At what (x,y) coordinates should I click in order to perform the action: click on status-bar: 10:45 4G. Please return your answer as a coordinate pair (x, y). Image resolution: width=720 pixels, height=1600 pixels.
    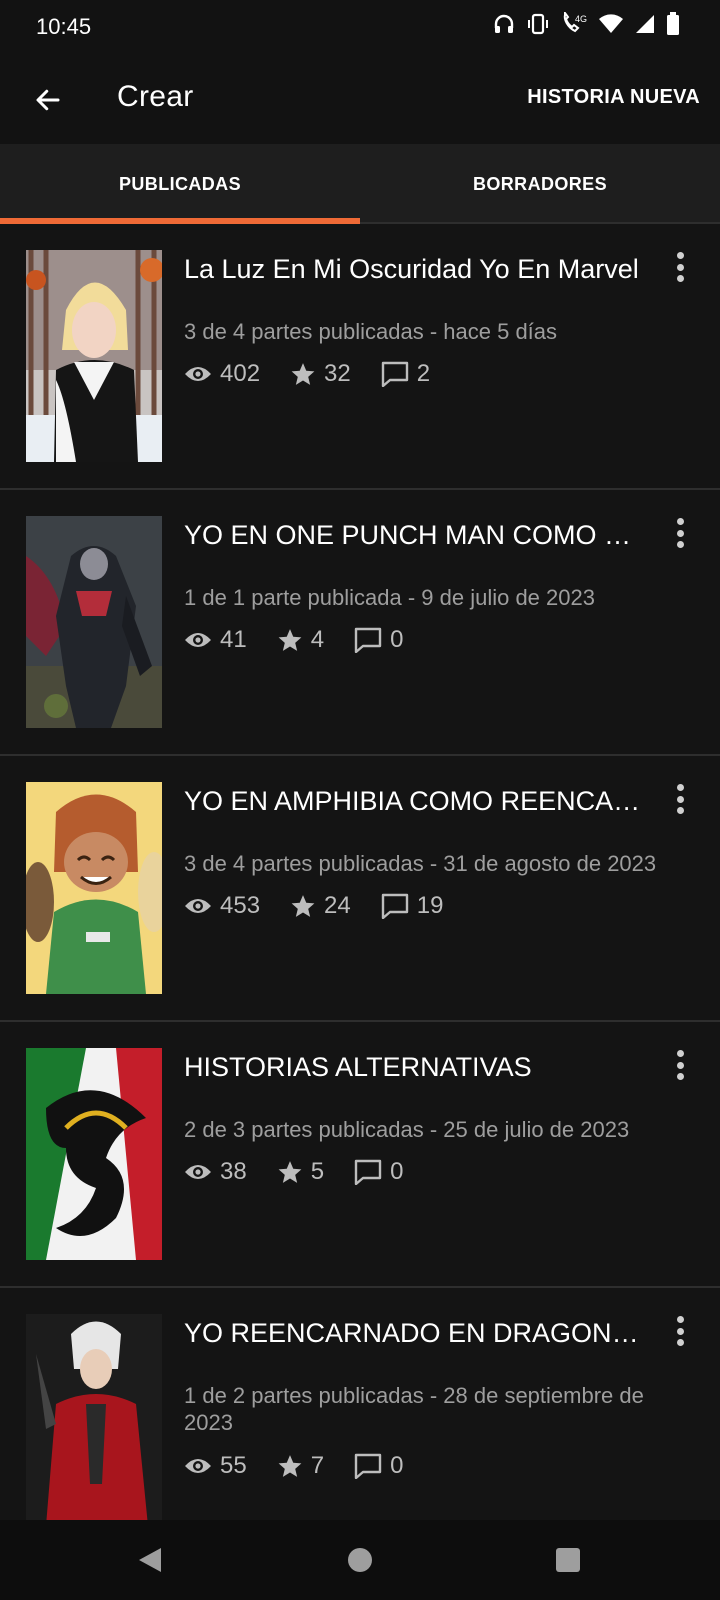
    Looking at the image, I should click on (360, 28).